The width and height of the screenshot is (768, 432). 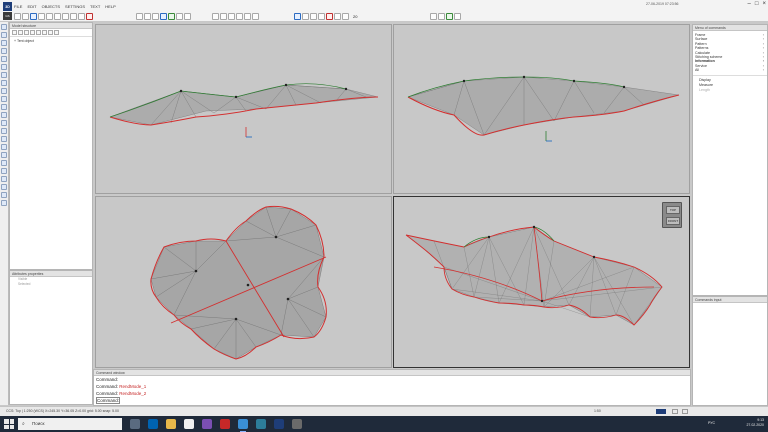 I want to click on menu-item-all: All ›, so click(x=730, y=70).